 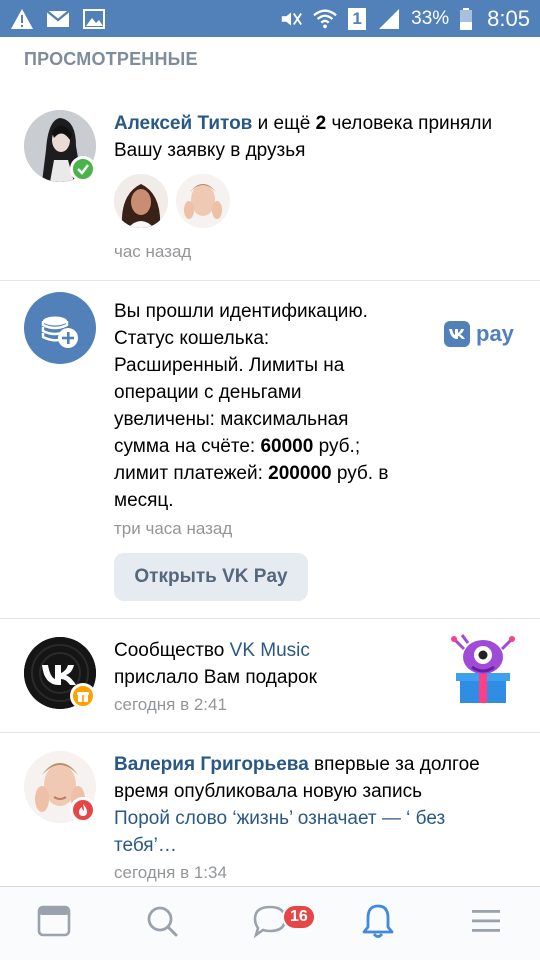 I want to click on feed-icon, so click(x=54, y=923).